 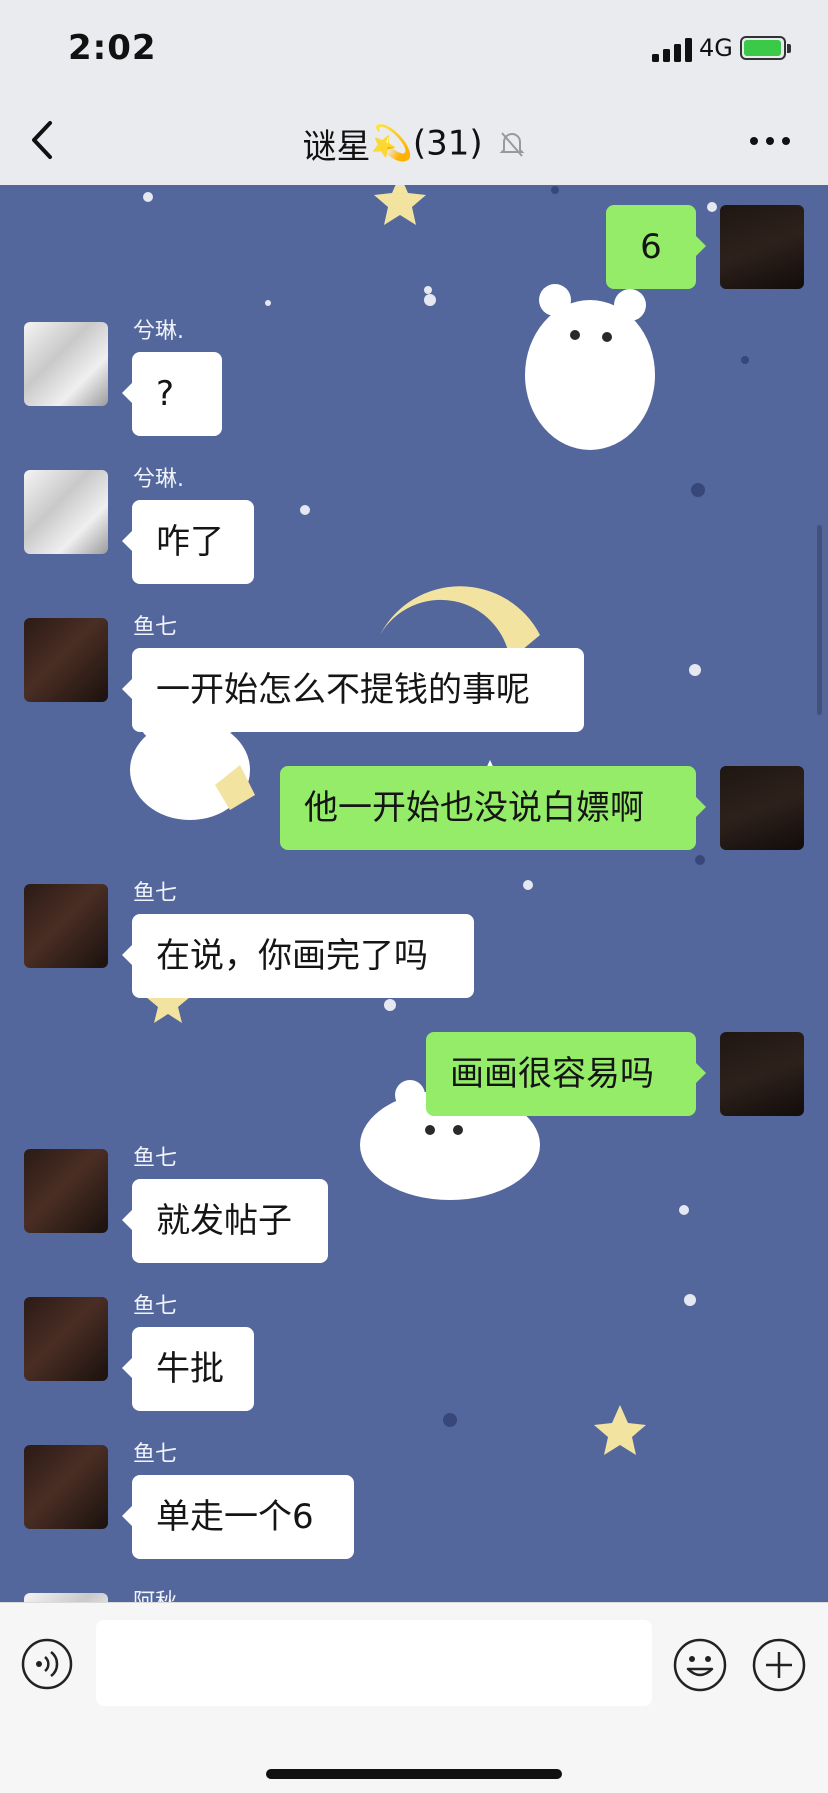 What do you see at coordinates (716, 48) in the screenshot?
I see `network-type: 4G` at bounding box center [716, 48].